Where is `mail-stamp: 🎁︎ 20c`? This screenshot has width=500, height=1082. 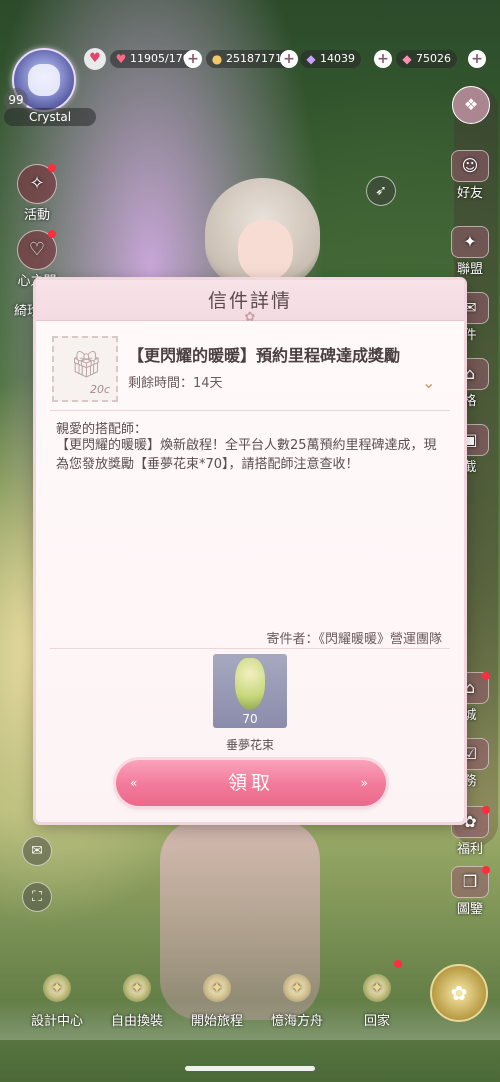
mail-stamp: 🎁︎ 20c is located at coordinates (85, 369).